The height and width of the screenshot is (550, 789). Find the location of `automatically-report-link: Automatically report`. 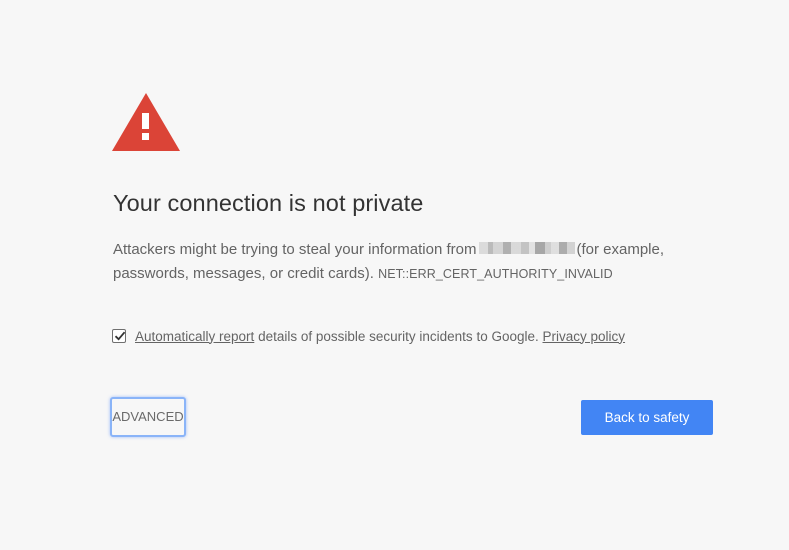

automatically-report-link: Automatically report is located at coordinates (194, 336).